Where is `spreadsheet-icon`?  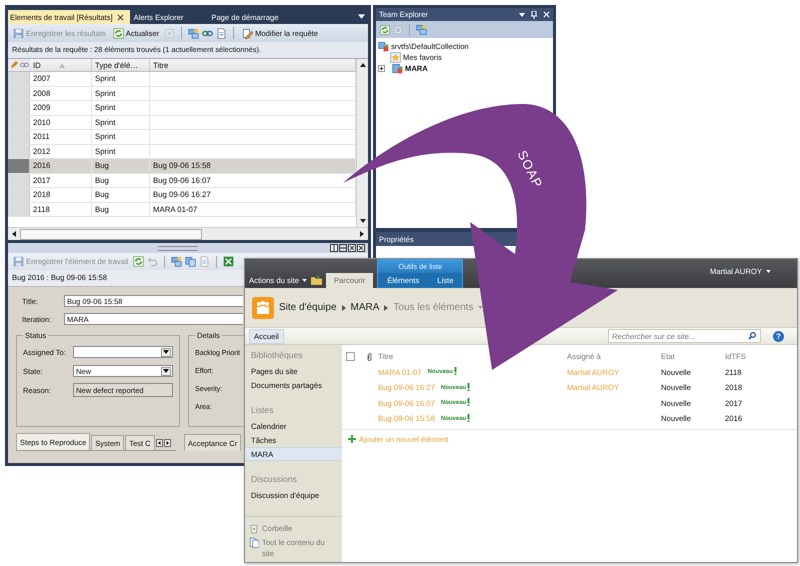
spreadsheet-icon is located at coordinates (228, 261).